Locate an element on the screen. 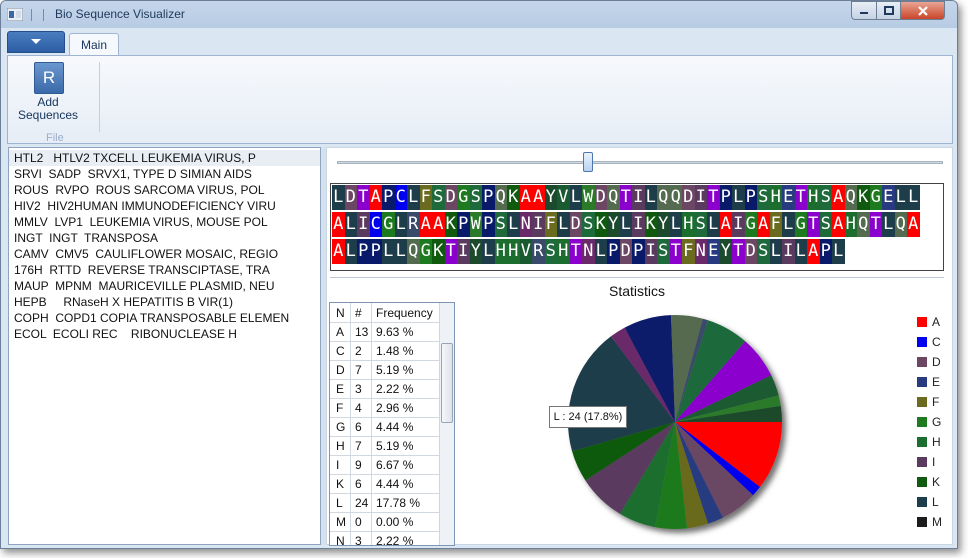  cell-count: 4 is located at coordinates (358, 408).